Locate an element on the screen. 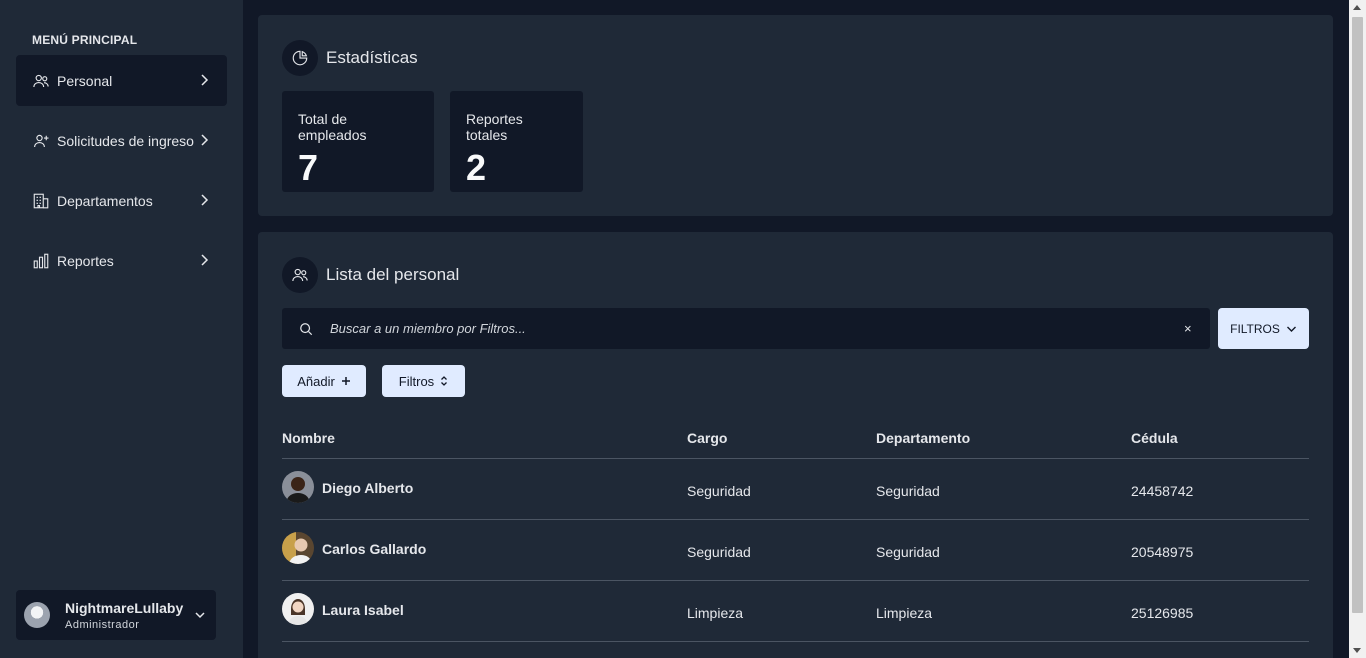  filters-label: Filtros is located at coordinates (416, 381).